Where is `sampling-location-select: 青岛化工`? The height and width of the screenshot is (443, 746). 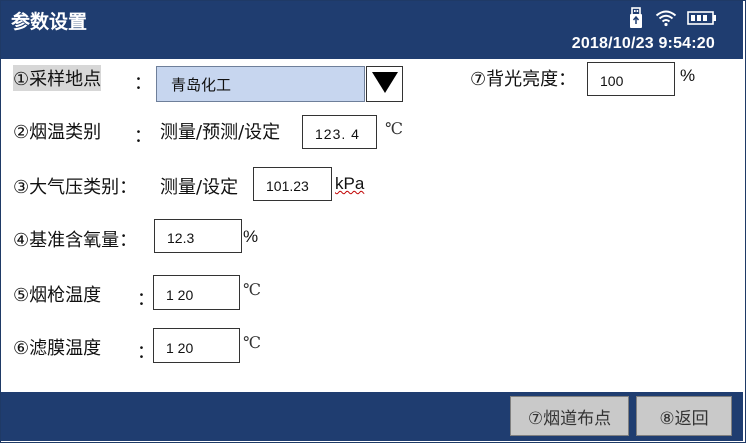
sampling-location-select: 青岛化工 is located at coordinates (260, 84).